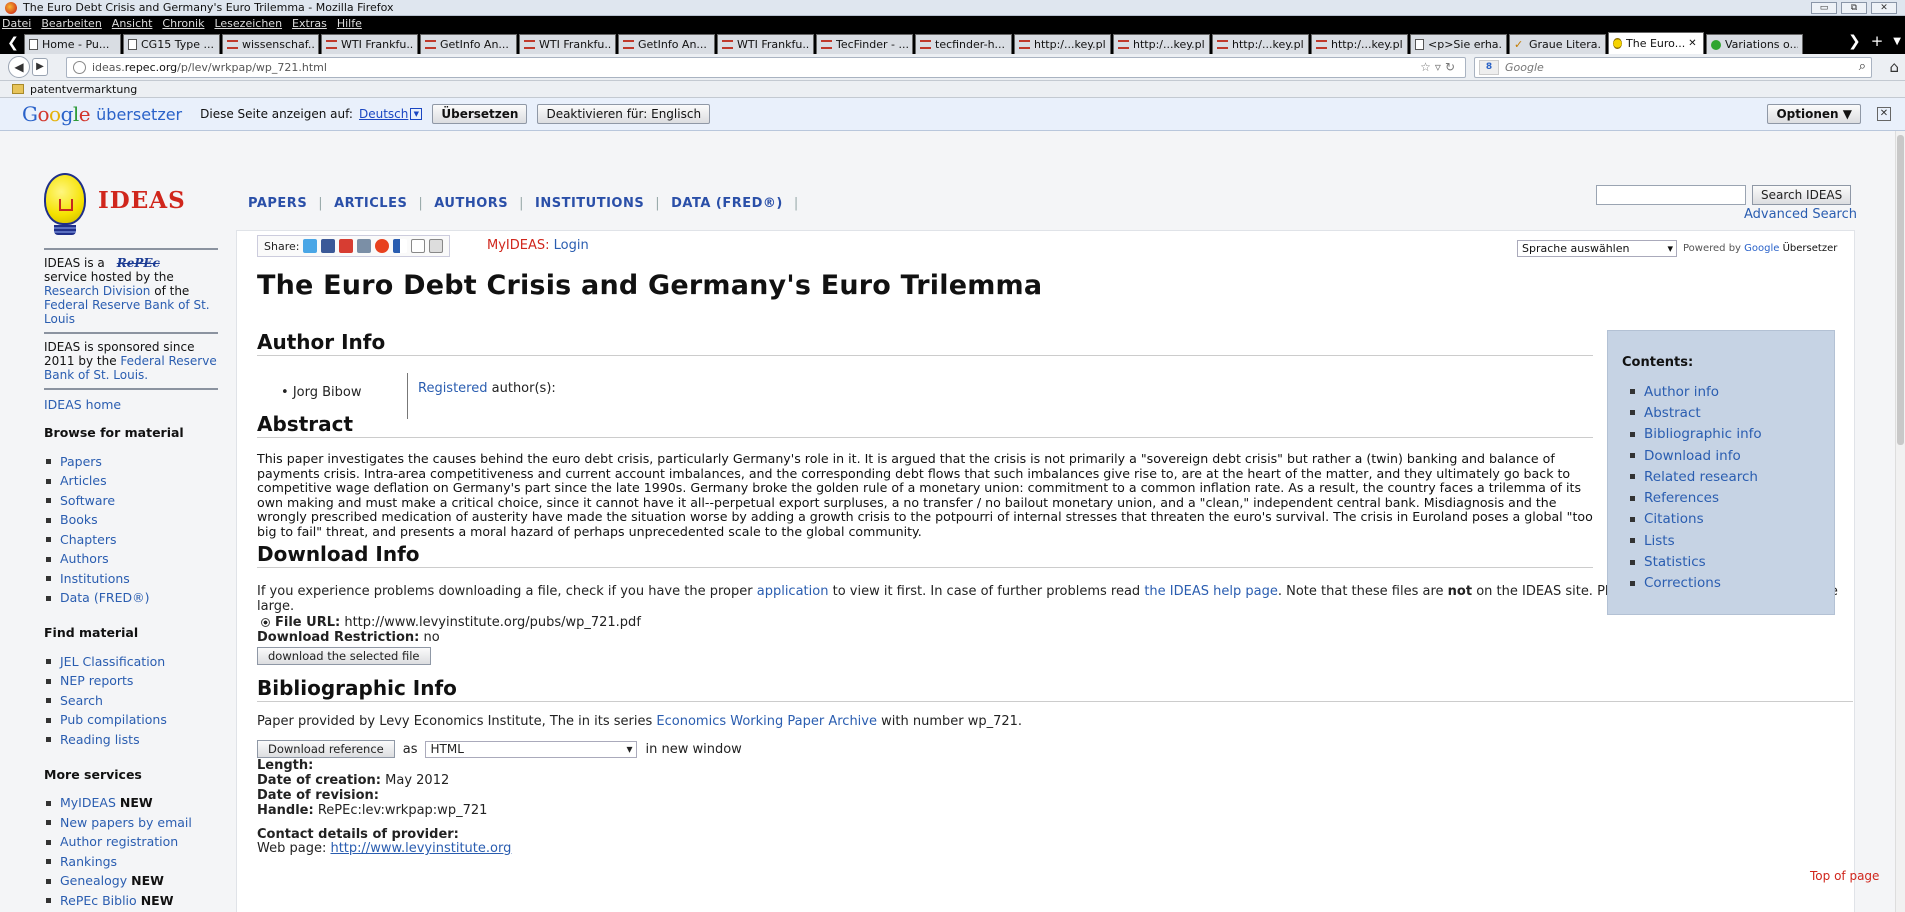 Image resolution: width=1905 pixels, height=912 pixels. I want to click on more-link: Author registration, so click(119, 842).